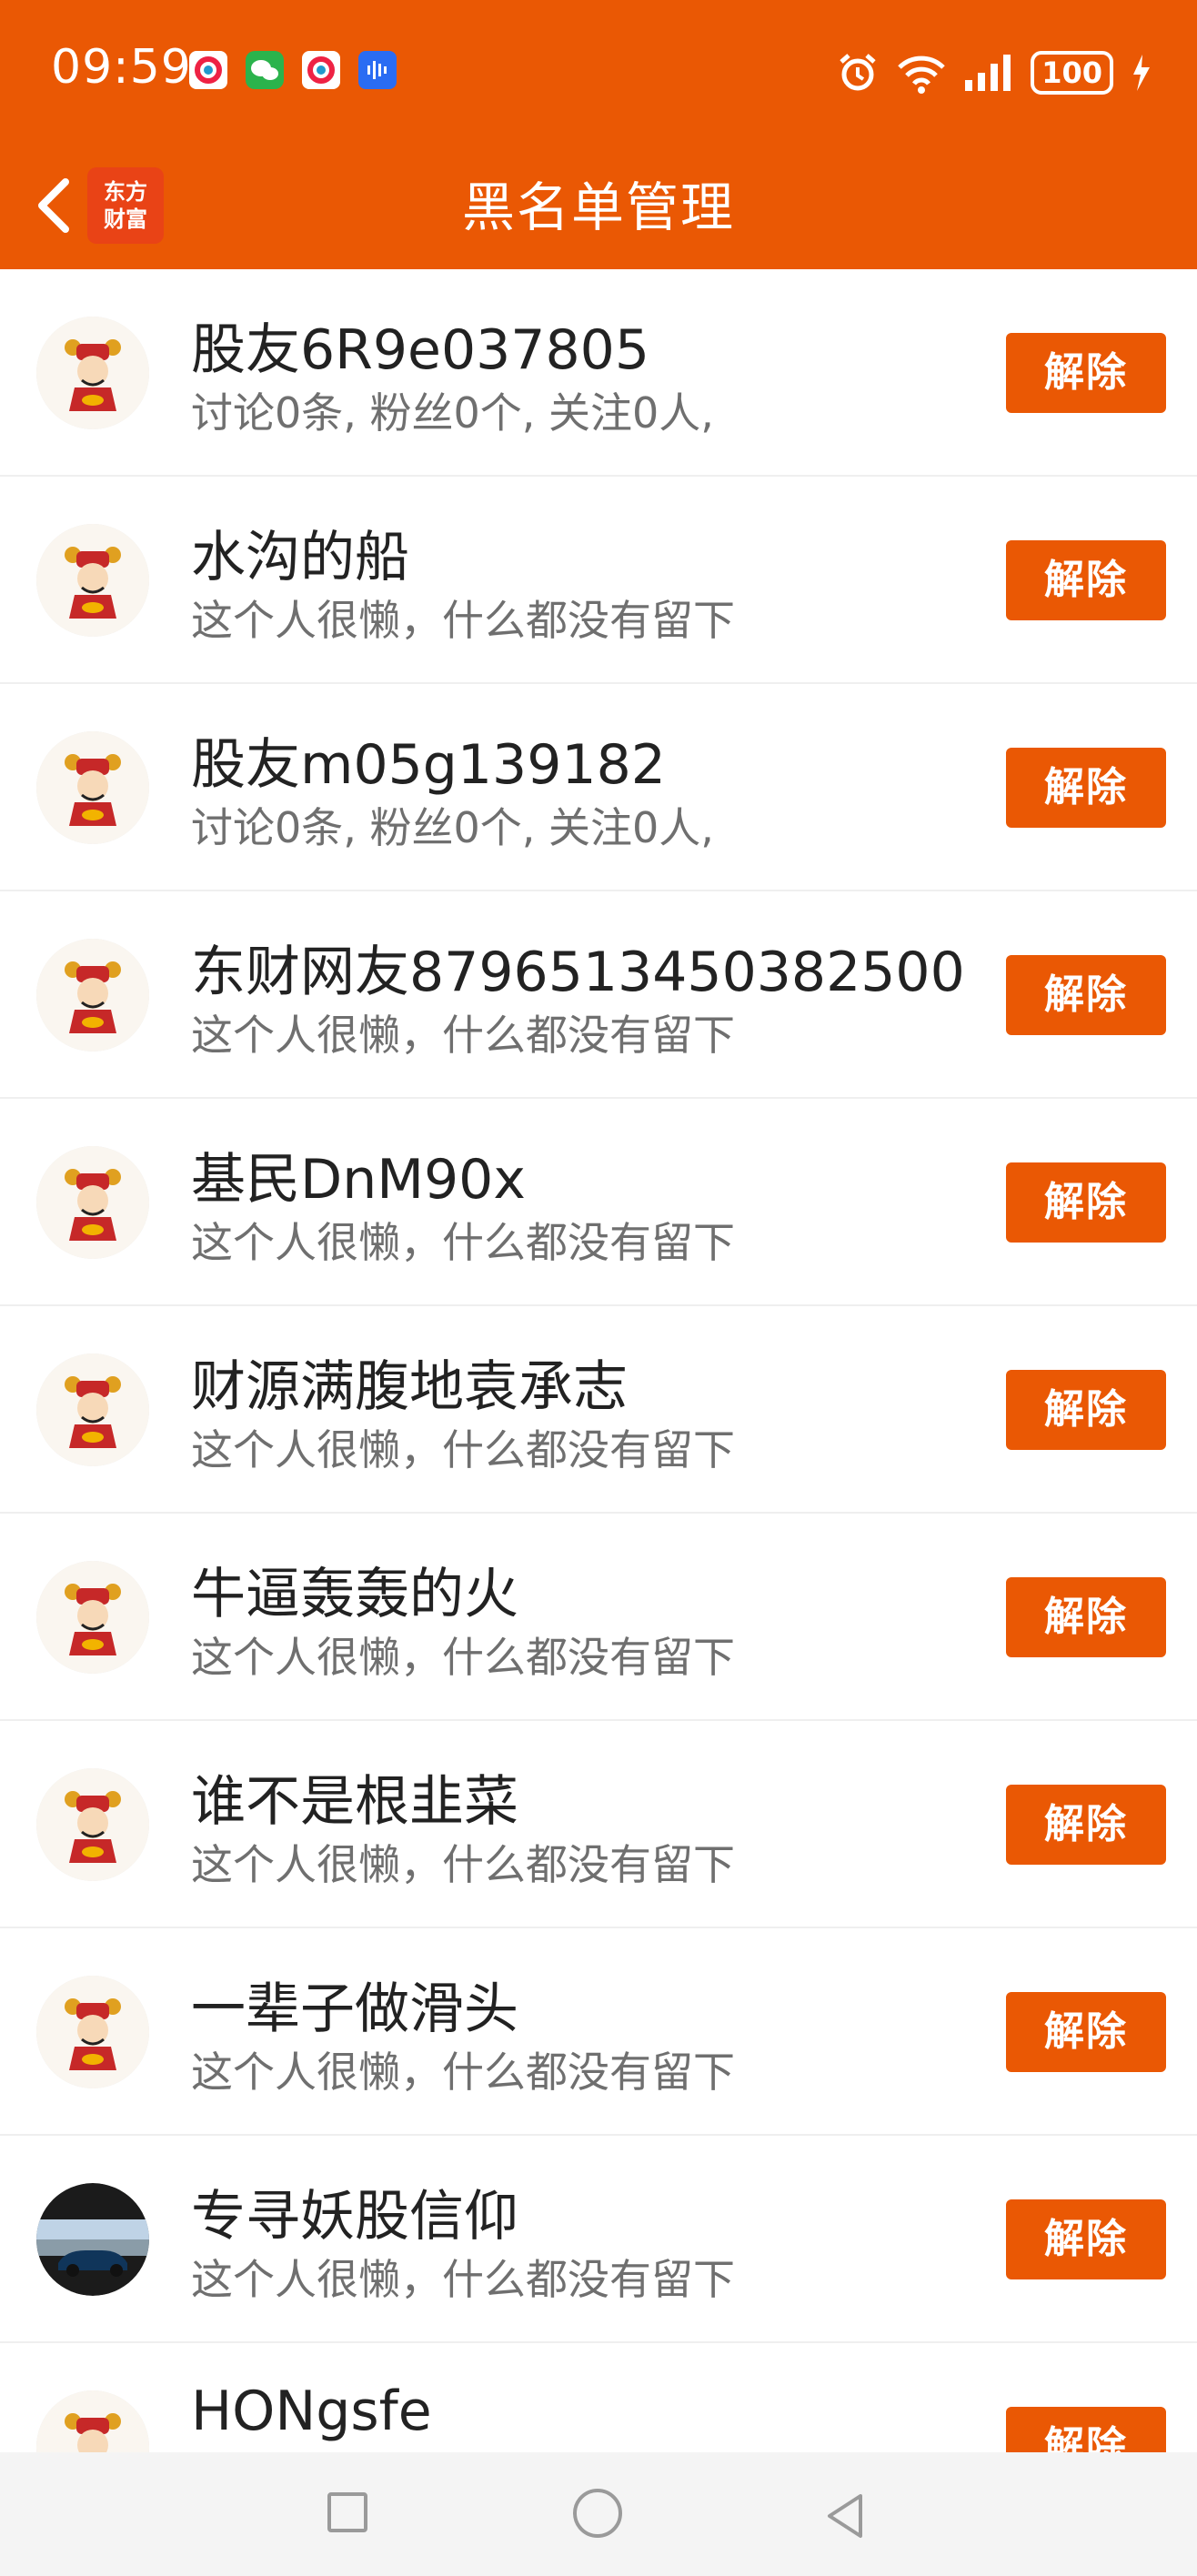  What do you see at coordinates (56, 205) in the screenshot?
I see `back-arrow-icon` at bounding box center [56, 205].